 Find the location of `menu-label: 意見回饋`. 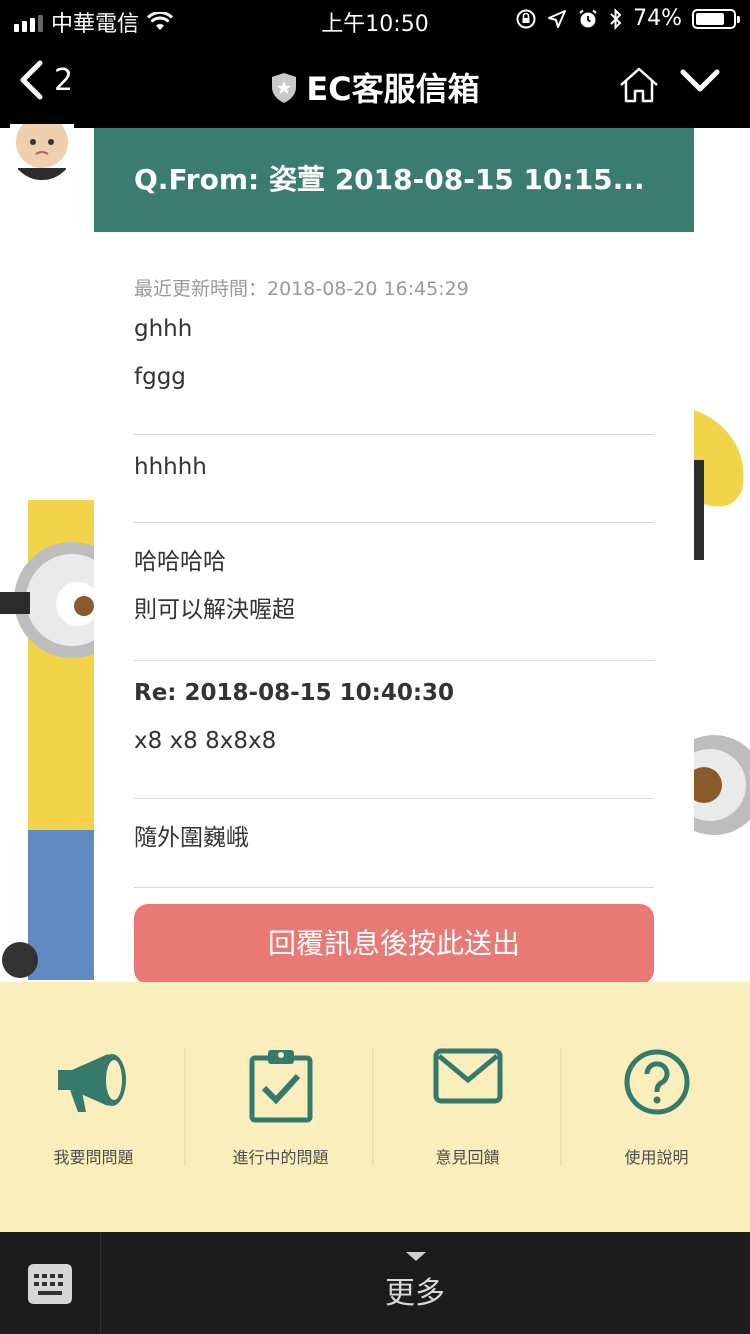

menu-label: 意見回饋 is located at coordinates (467, 1157).